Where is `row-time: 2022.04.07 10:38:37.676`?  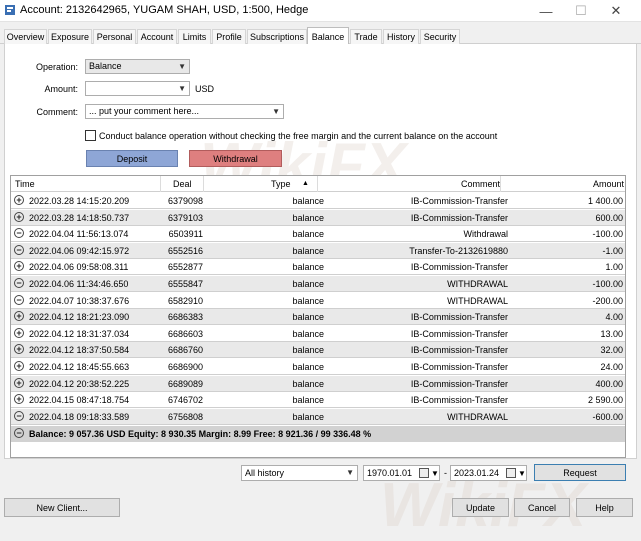
row-time: 2022.04.07 10:38:37.676 is located at coordinates (79, 300).